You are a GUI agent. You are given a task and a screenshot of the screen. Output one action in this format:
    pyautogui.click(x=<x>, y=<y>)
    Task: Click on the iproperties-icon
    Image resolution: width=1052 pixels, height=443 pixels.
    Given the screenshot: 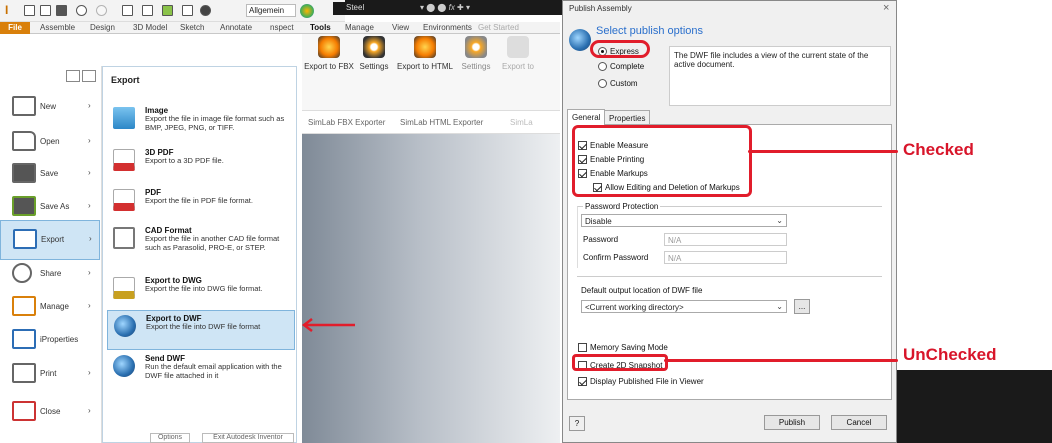 What is the action you would take?
    pyautogui.click(x=24, y=339)
    